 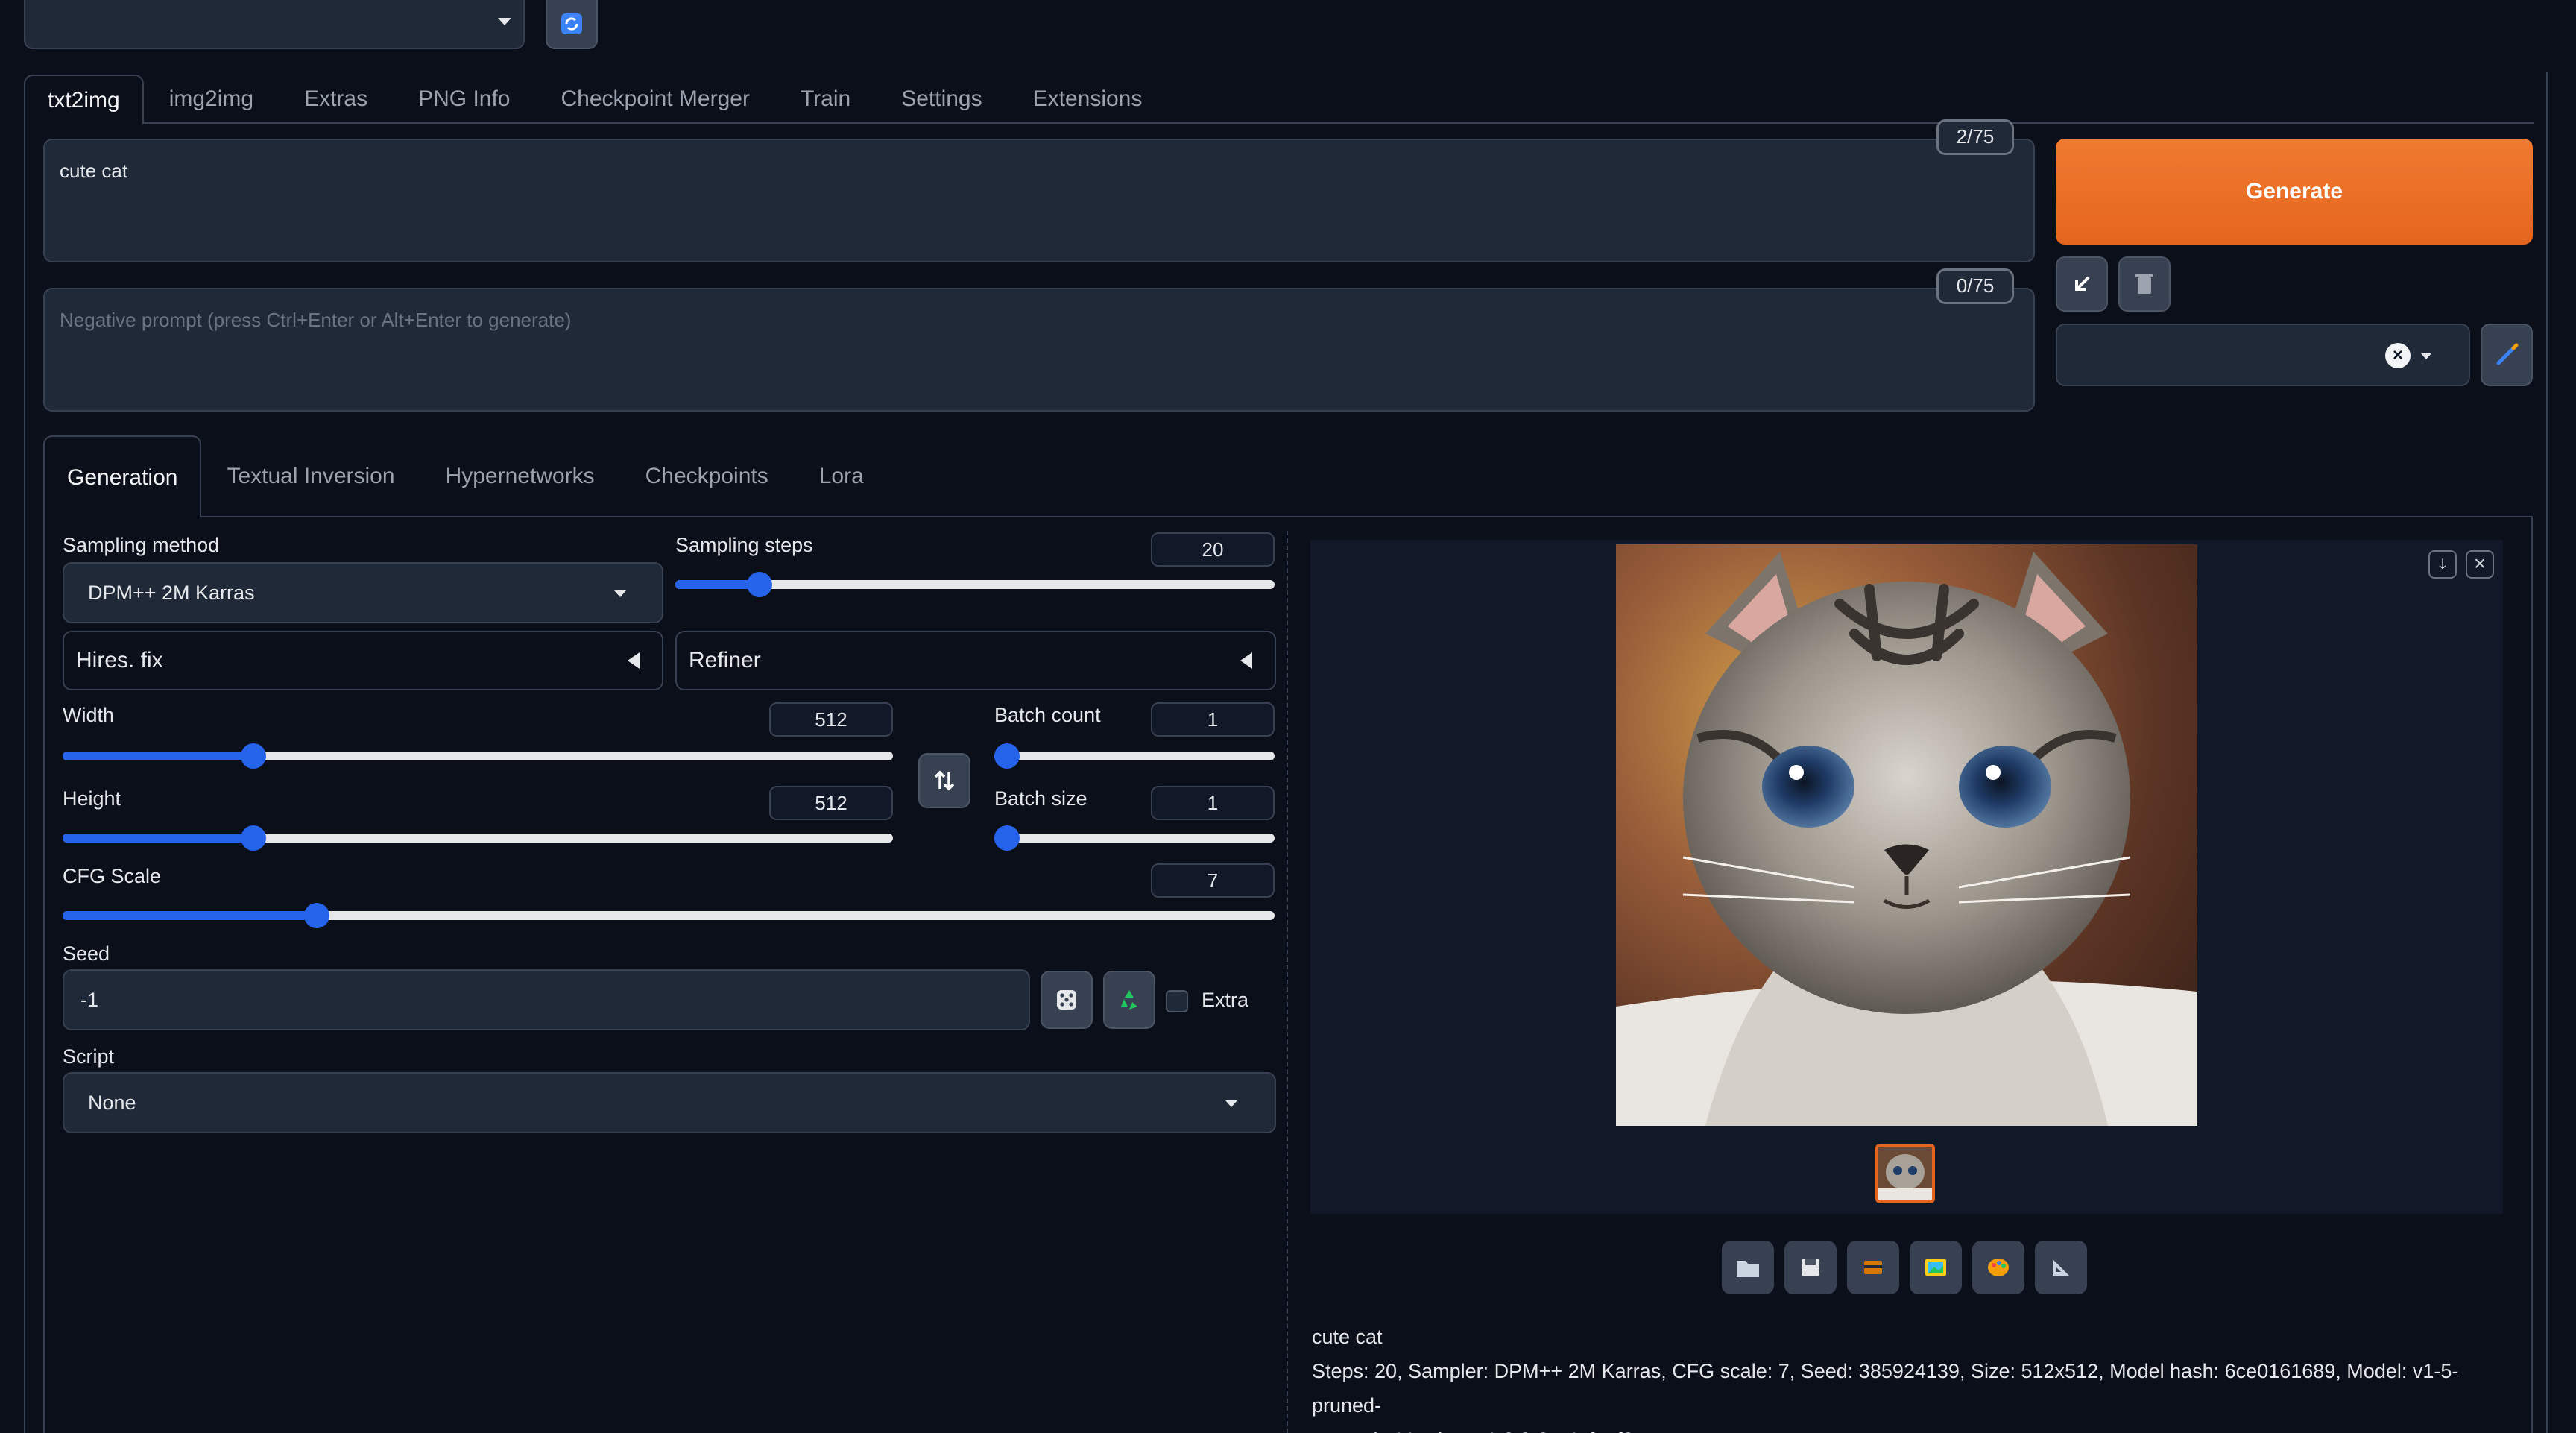 I want to click on recycle-icon, so click(x=1129, y=1000).